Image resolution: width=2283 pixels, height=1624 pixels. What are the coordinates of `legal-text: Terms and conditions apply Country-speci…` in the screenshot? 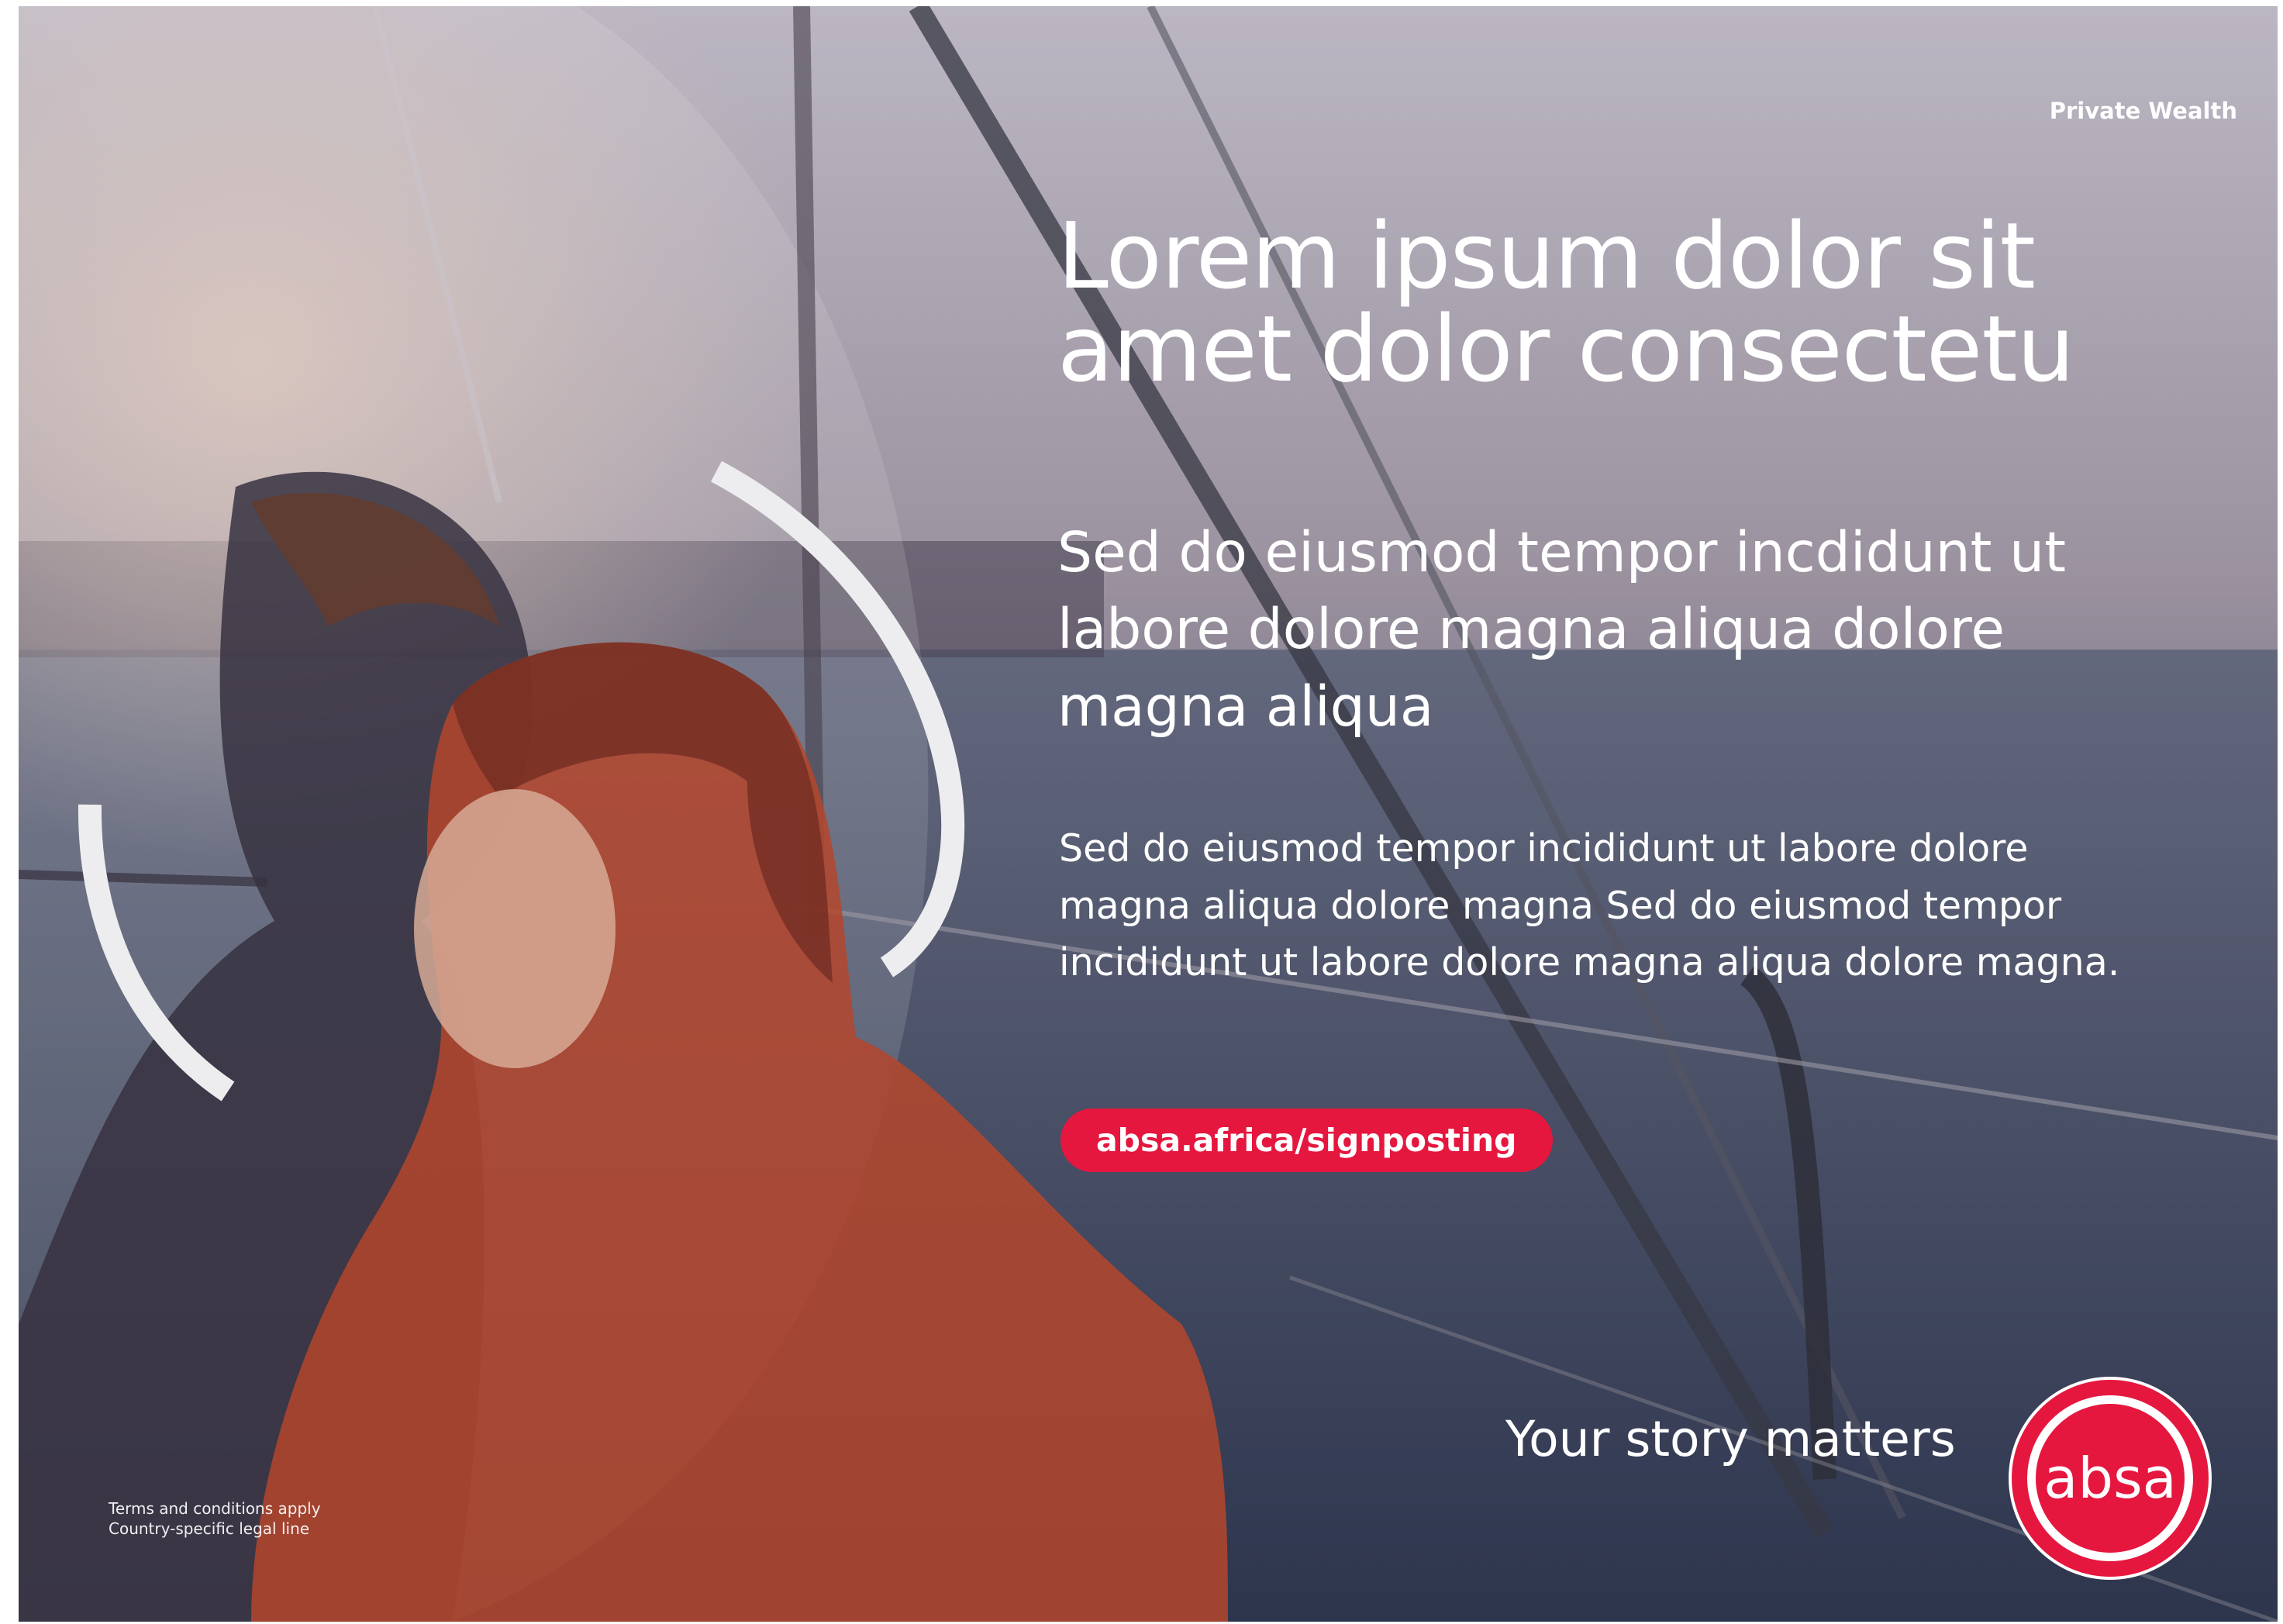 It's located at (215, 1518).